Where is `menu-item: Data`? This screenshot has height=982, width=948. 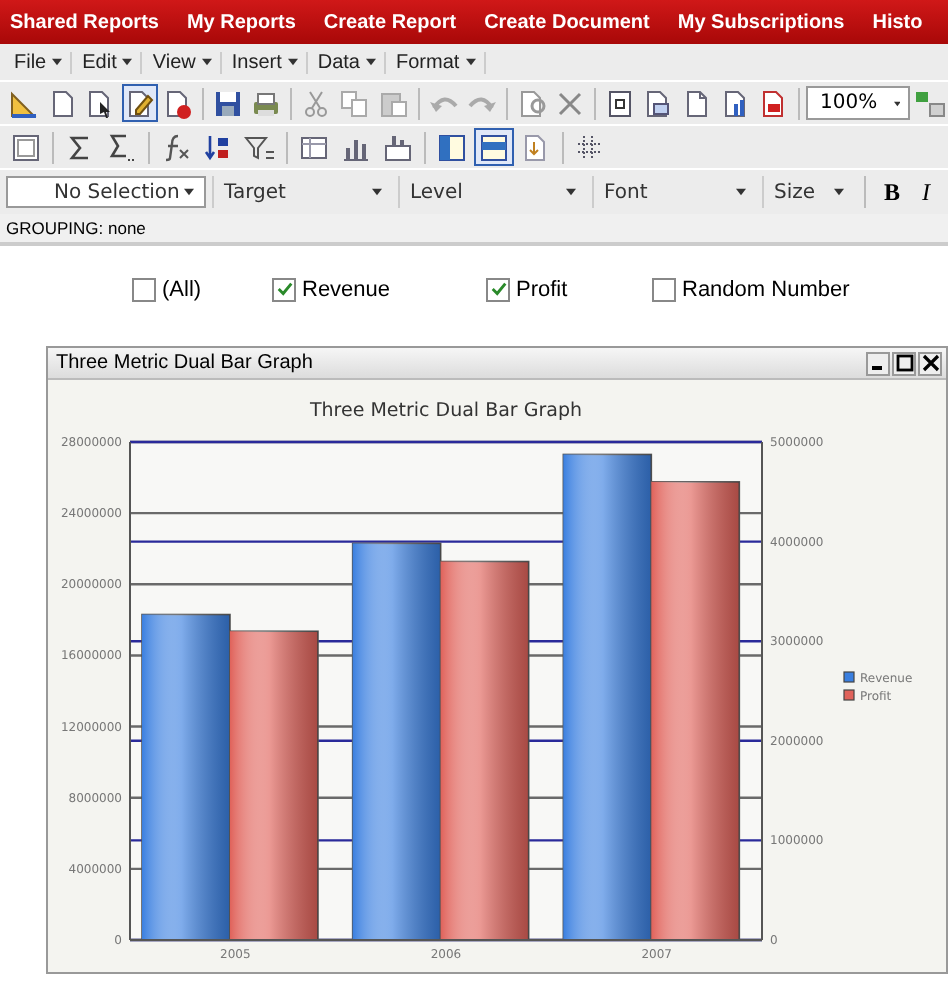
menu-item: Data is located at coordinates (347, 62).